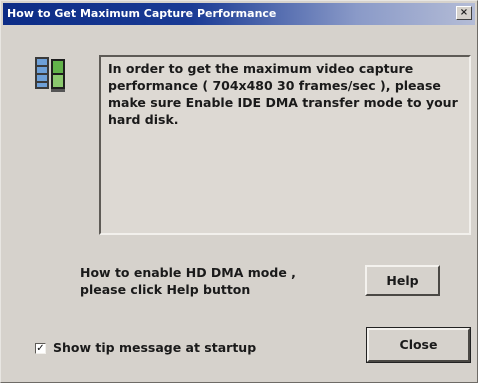  I want to click on dma-hint-line-1: How to enable HD DMA mode ,, so click(188, 272).